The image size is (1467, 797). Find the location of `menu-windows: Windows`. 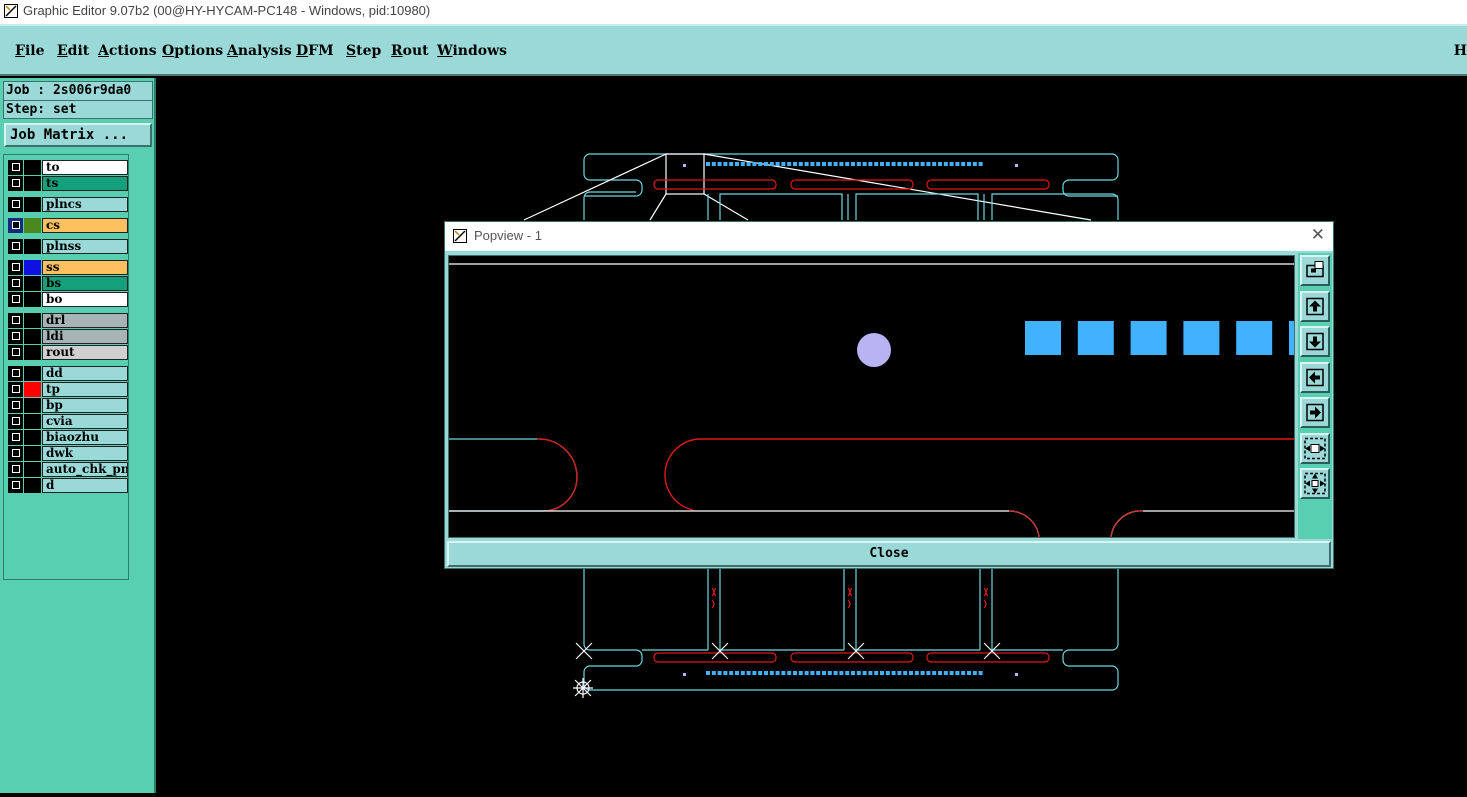

menu-windows: Windows is located at coordinates (472, 51).